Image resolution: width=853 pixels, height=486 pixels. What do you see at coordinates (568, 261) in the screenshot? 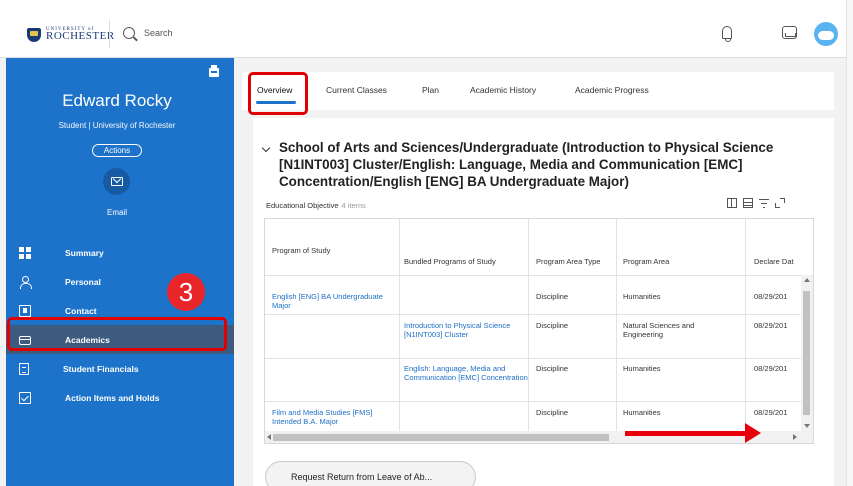
I see `column-header: Program Area Type` at bounding box center [568, 261].